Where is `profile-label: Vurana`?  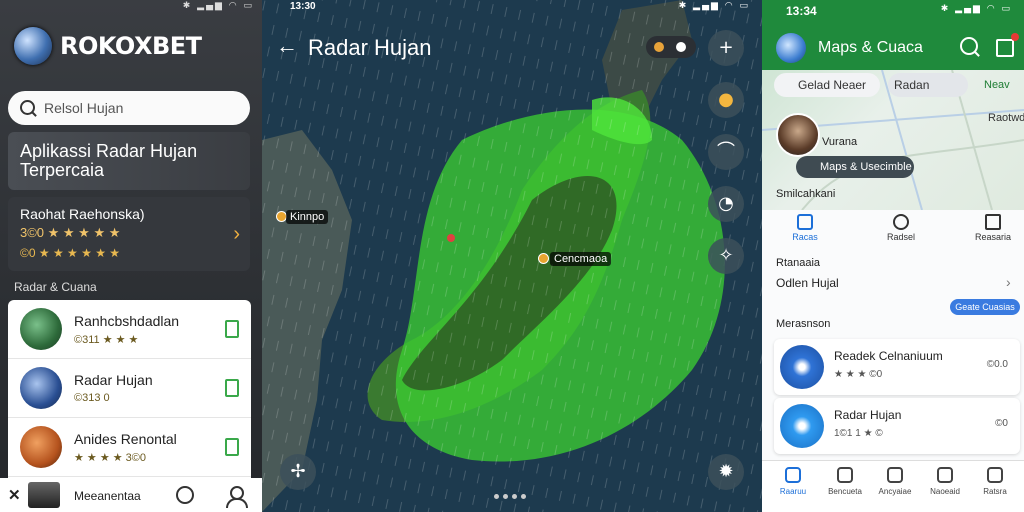
profile-label: Vurana is located at coordinates (840, 142).